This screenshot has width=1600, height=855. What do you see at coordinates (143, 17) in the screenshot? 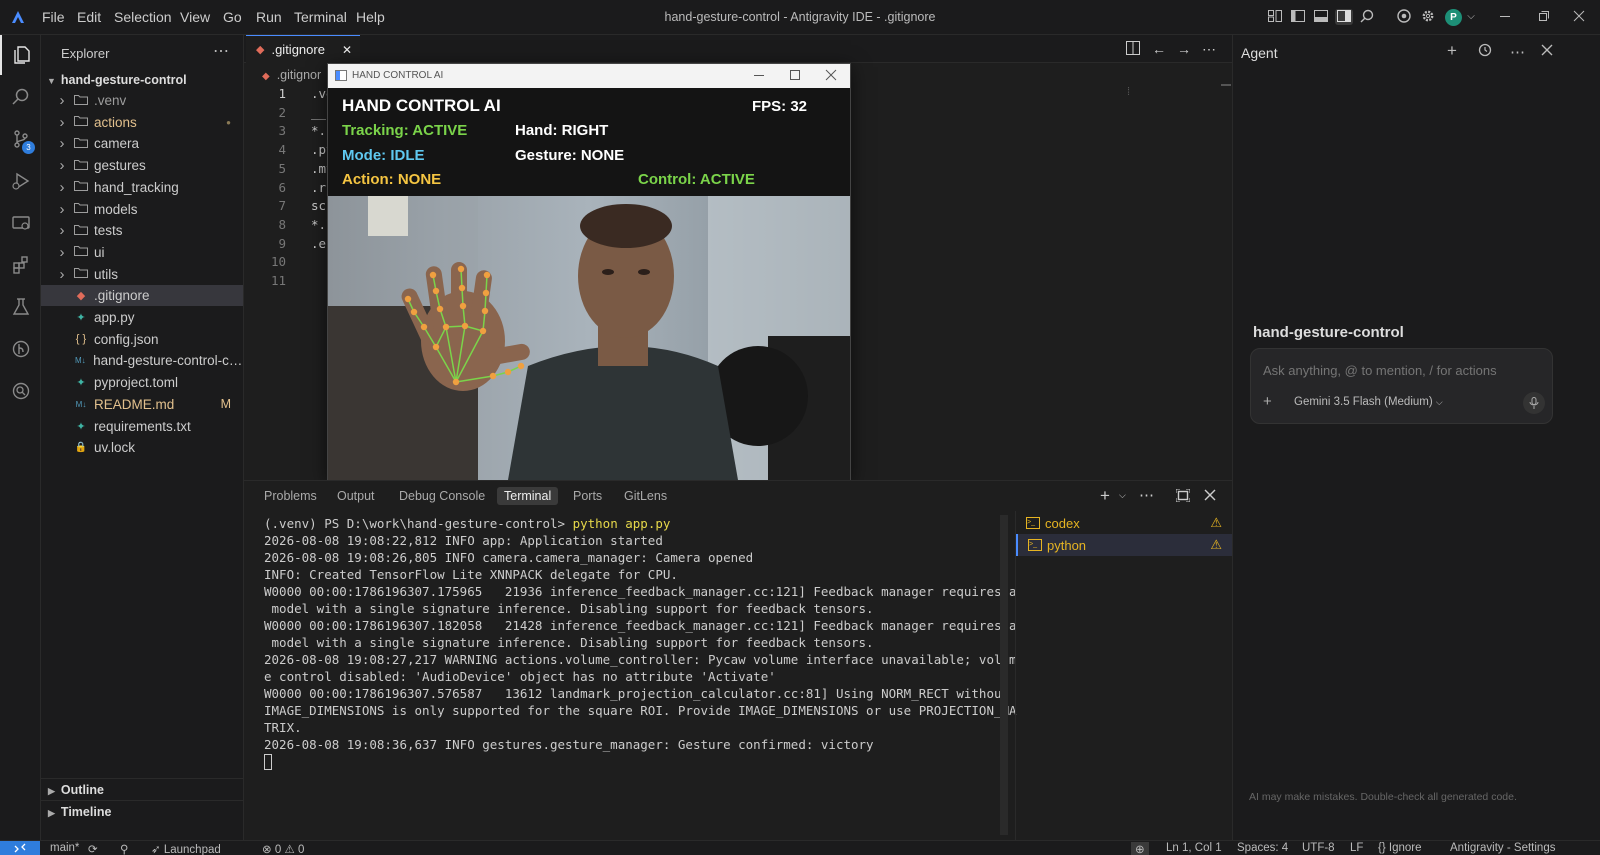
I see `menu-selection: Selection` at bounding box center [143, 17].